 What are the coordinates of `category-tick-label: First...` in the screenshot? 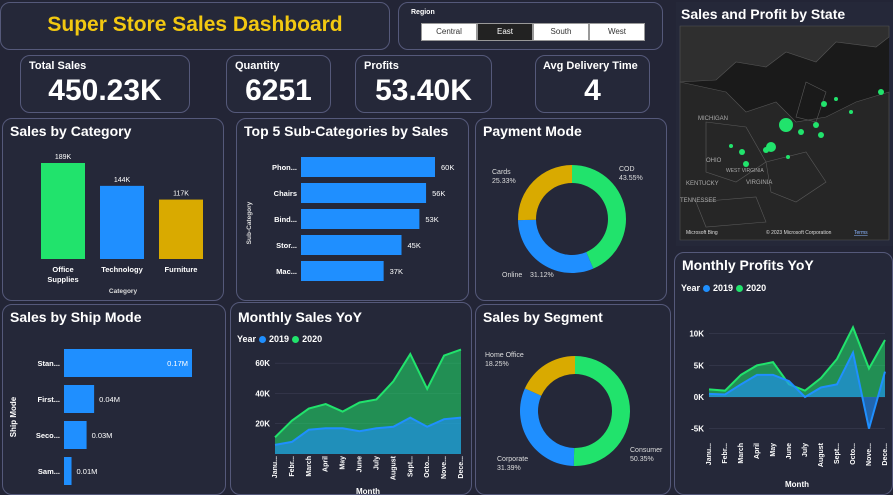 It's located at (48, 399).